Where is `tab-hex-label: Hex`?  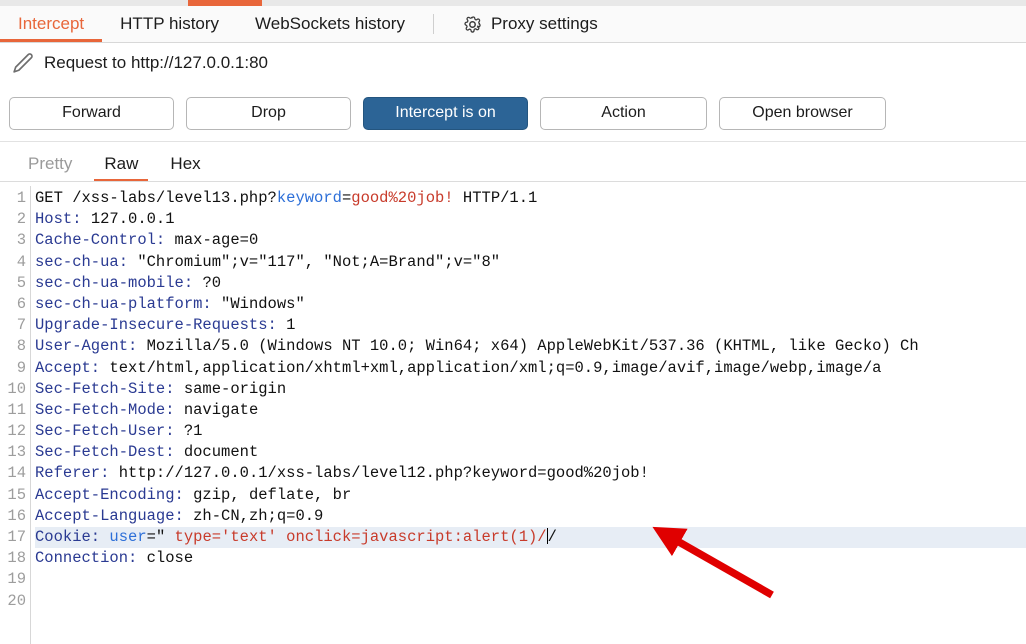 tab-hex-label: Hex is located at coordinates (185, 163).